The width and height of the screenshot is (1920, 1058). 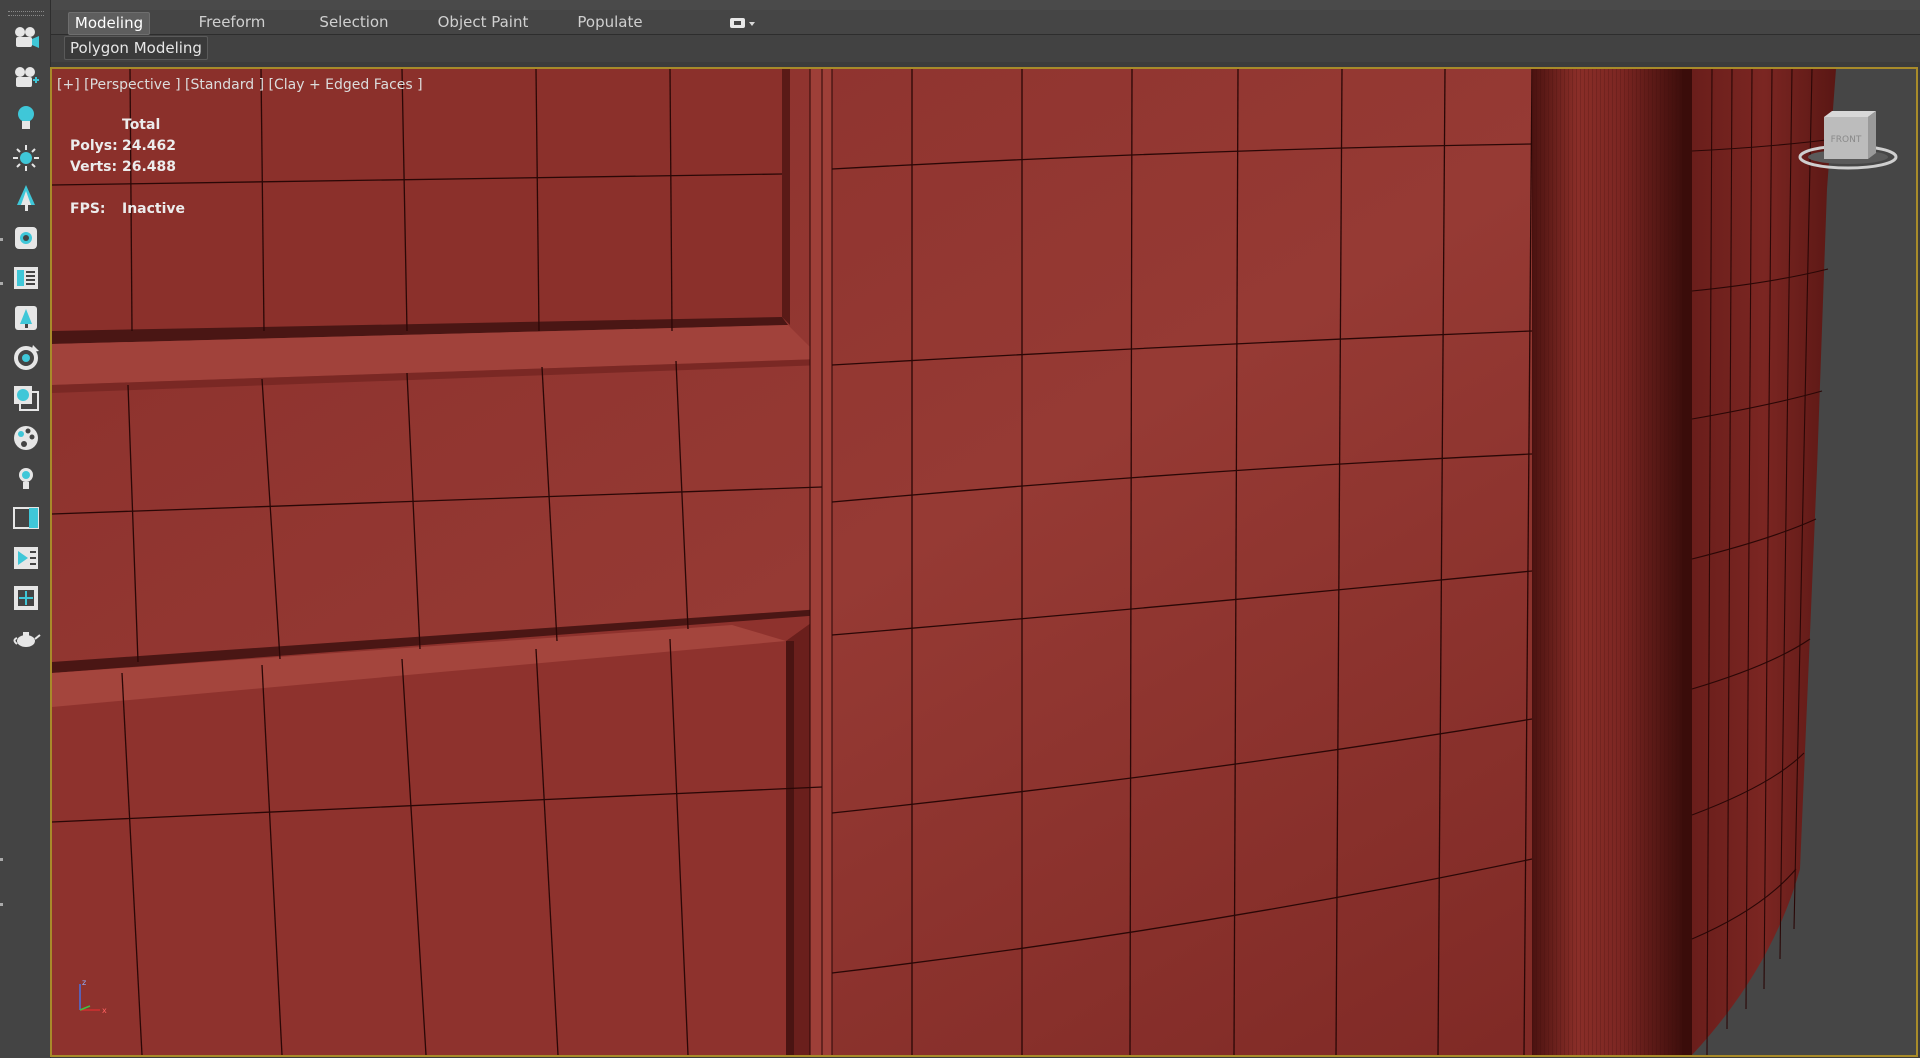 What do you see at coordinates (141, 125) in the screenshot?
I see `stats-total-header: Total` at bounding box center [141, 125].